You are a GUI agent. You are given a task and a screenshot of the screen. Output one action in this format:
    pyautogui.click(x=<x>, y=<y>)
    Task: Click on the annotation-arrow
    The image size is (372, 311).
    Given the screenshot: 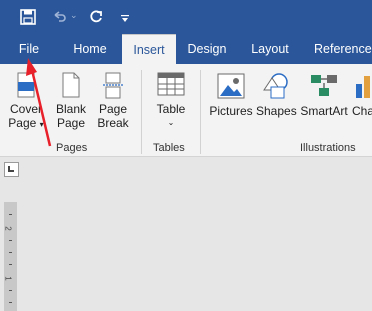 What is the action you would take?
    pyautogui.click(x=39, y=102)
    